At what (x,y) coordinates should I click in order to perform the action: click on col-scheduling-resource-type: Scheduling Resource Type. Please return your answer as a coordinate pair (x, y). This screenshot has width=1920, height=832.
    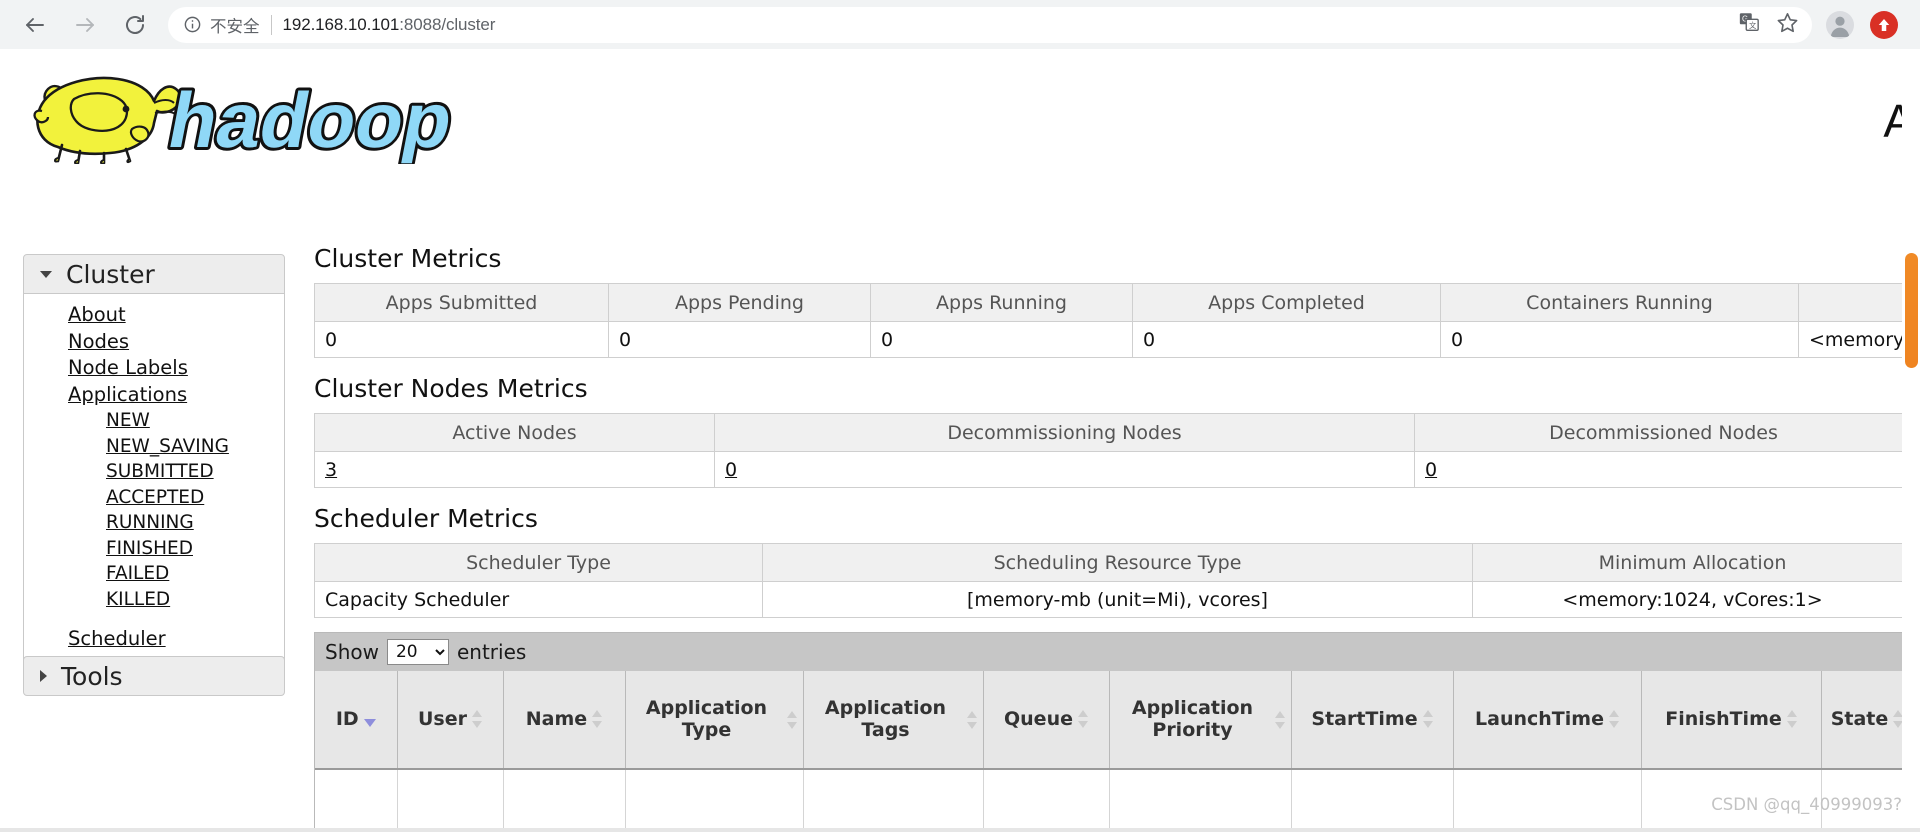
    Looking at the image, I should click on (1117, 562).